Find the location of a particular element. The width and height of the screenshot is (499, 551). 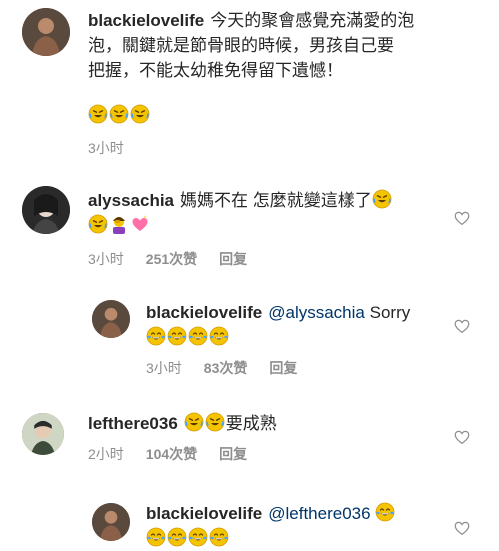

like-count: 251次赞 is located at coordinates (171, 259).